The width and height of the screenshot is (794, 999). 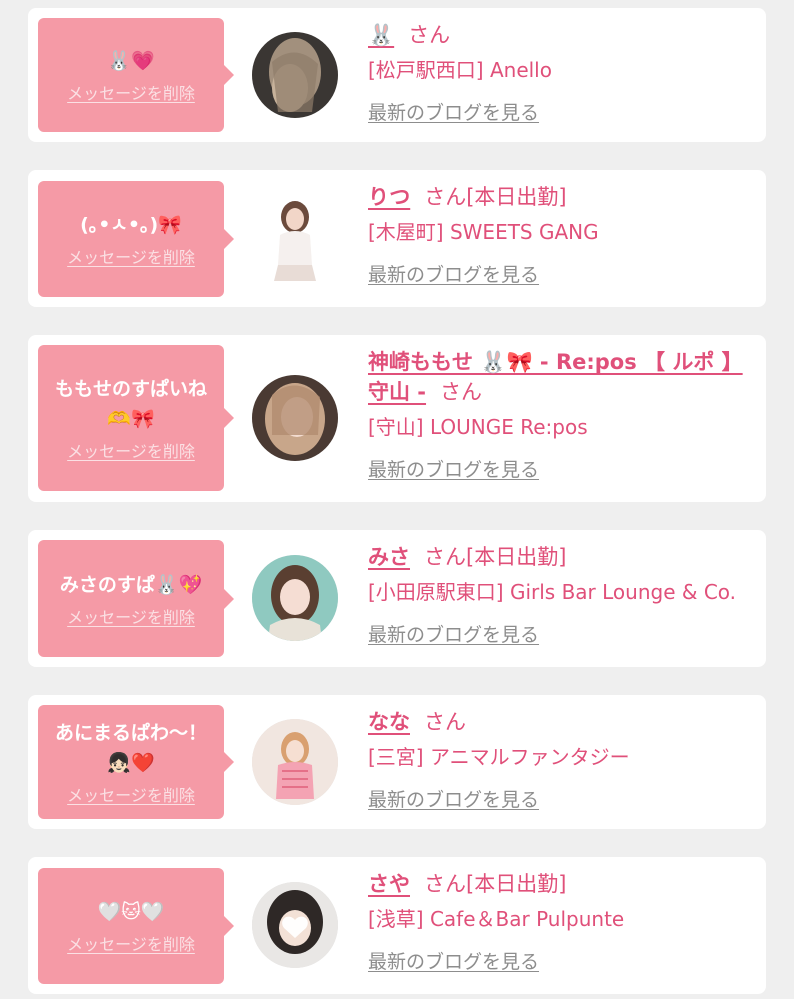 I want to click on cast-info: なな さん [三宮] アニマルファンタジー 最新のブログを見る, so click(x=562, y=759).